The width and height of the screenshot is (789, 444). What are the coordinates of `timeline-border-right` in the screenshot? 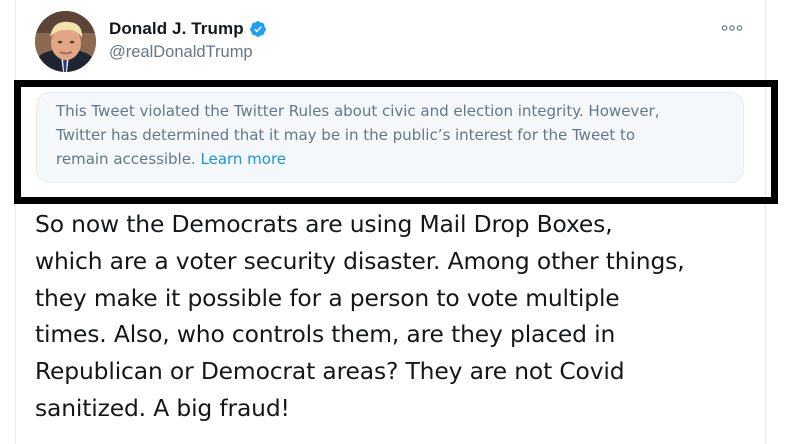 It's located at (765, 222).